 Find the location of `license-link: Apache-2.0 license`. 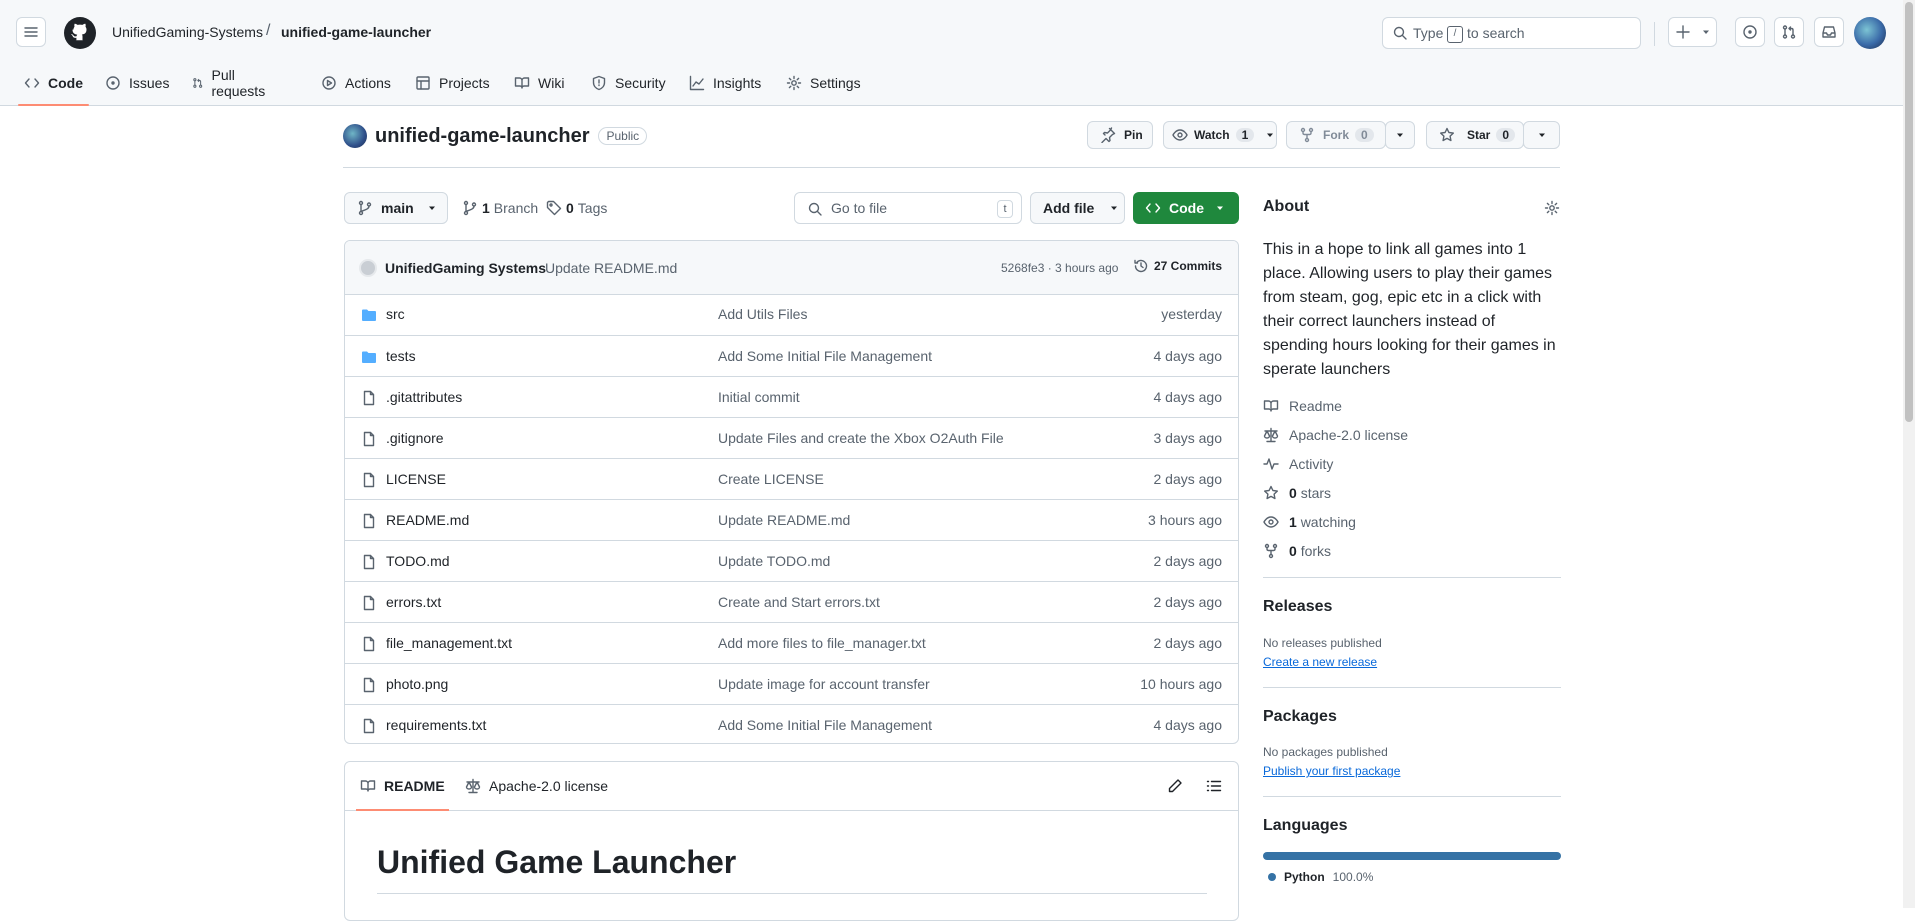

license-link: Apache-2.0 license is located at coordinates (1335, 435).